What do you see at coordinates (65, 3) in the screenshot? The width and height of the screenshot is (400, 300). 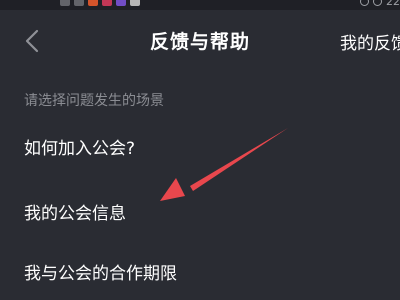 I see `signal-icon` at bounding box center [65, 3].